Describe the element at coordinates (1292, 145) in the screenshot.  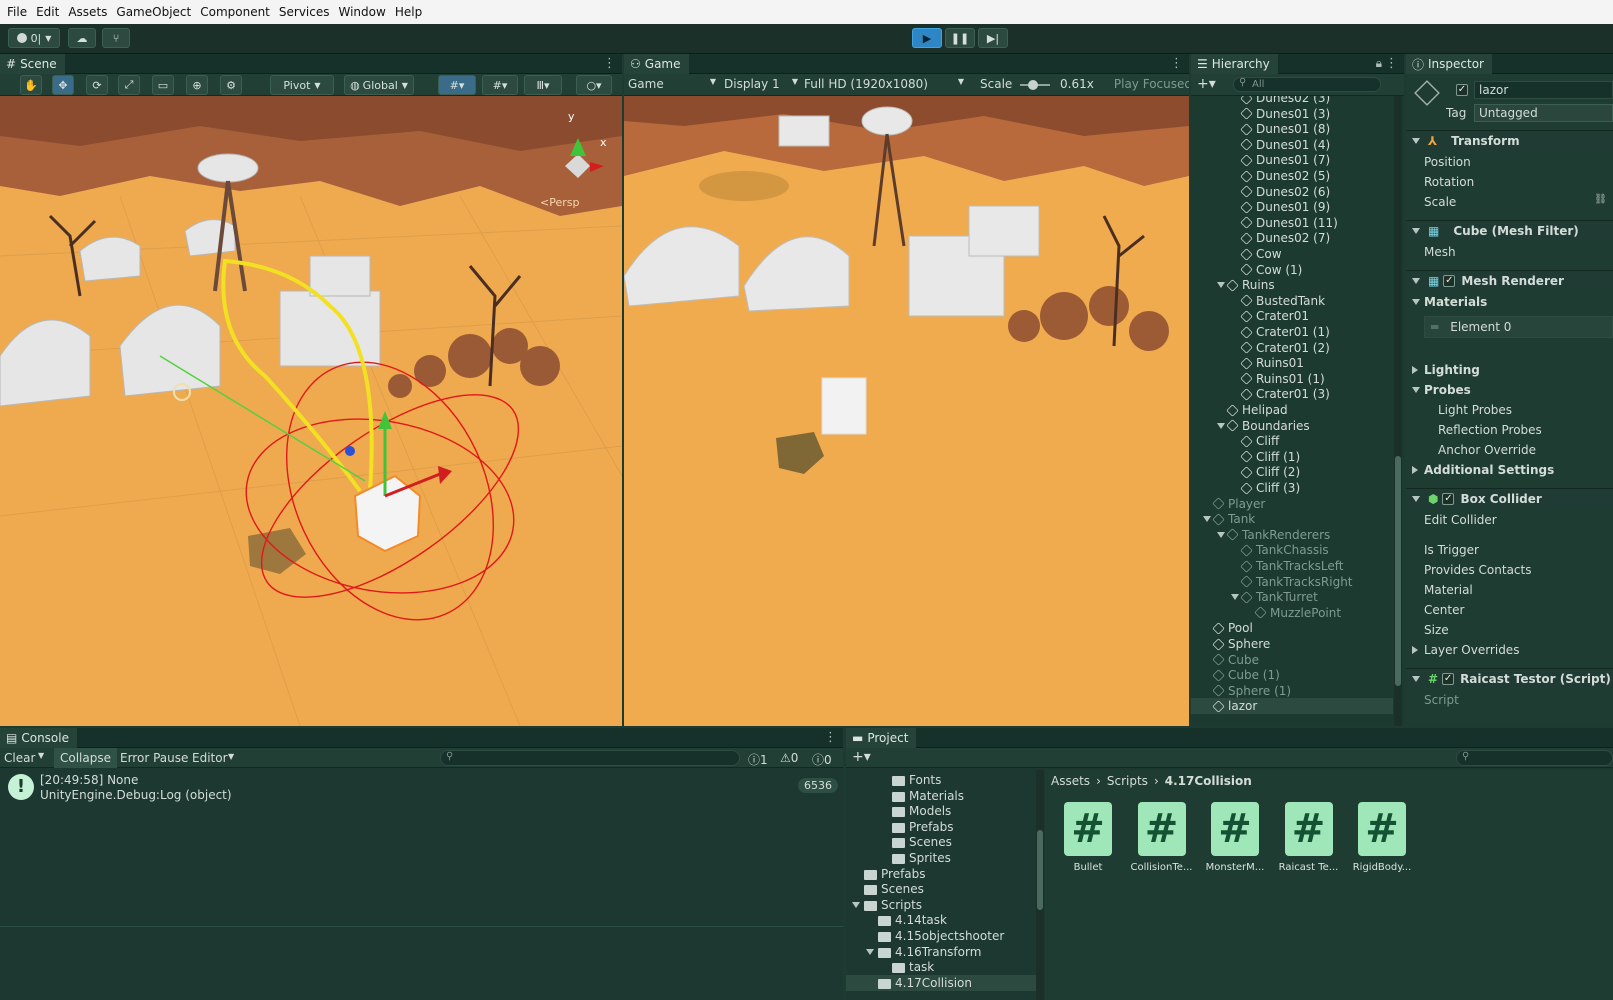
I see `hierarchy-item: Dunes01 (4)` at that location.